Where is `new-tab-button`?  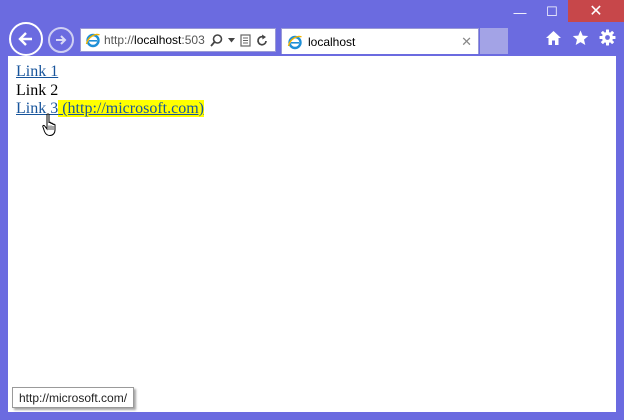 new-tab-button is located at coordinates (494, 41).